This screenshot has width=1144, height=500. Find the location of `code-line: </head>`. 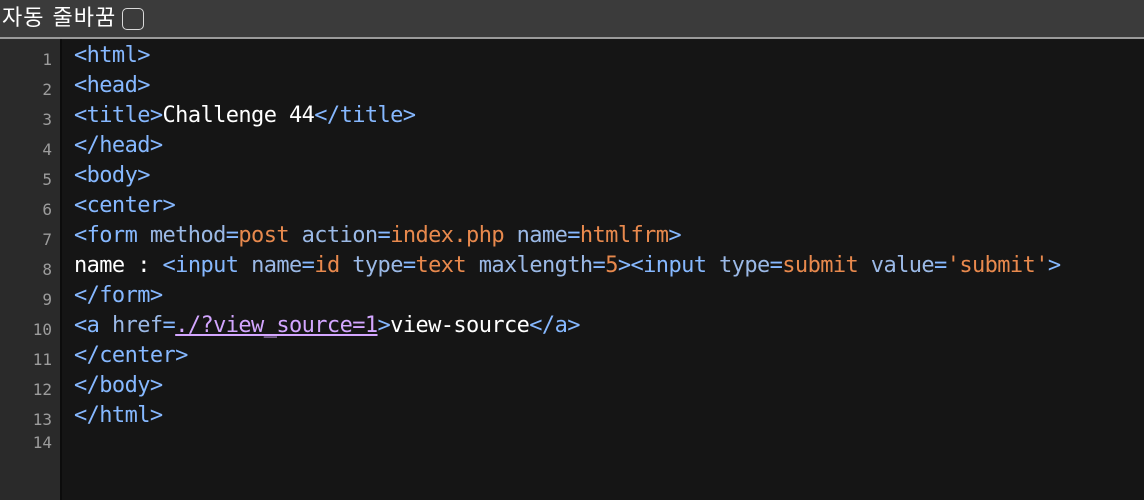

code-line: </head> is located at coordinates (118, 146).